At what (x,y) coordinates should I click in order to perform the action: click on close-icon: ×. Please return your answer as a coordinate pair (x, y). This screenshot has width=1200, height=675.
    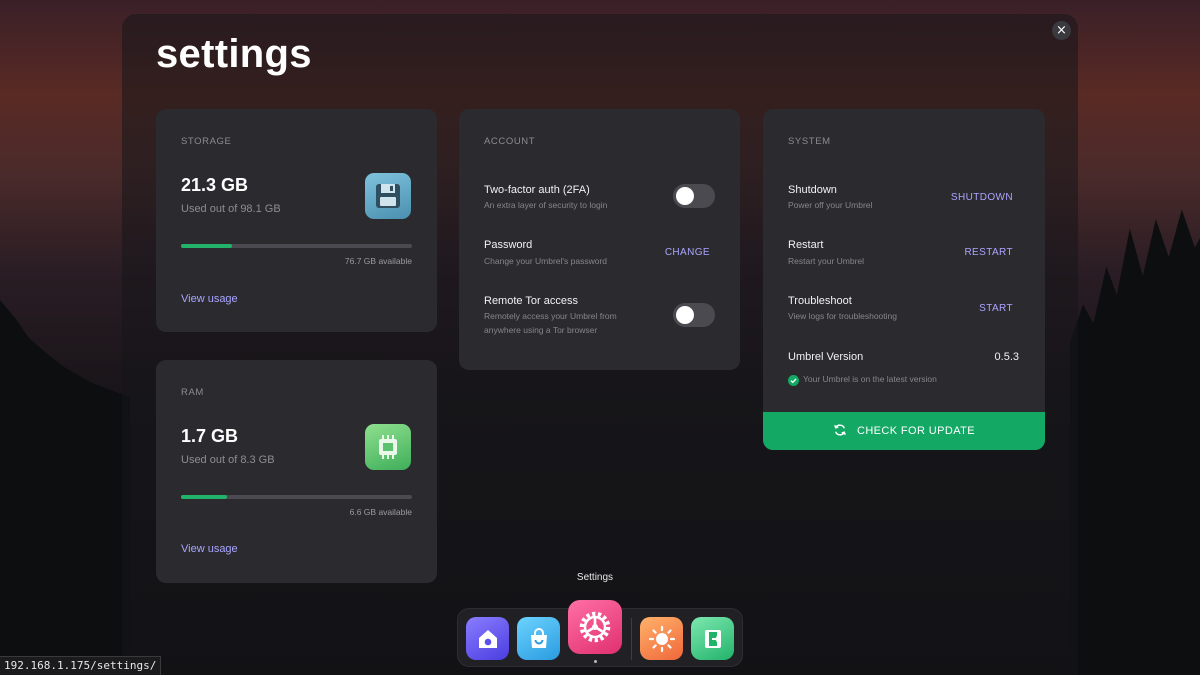
    Looking at the image, I should click on (1061, 30).